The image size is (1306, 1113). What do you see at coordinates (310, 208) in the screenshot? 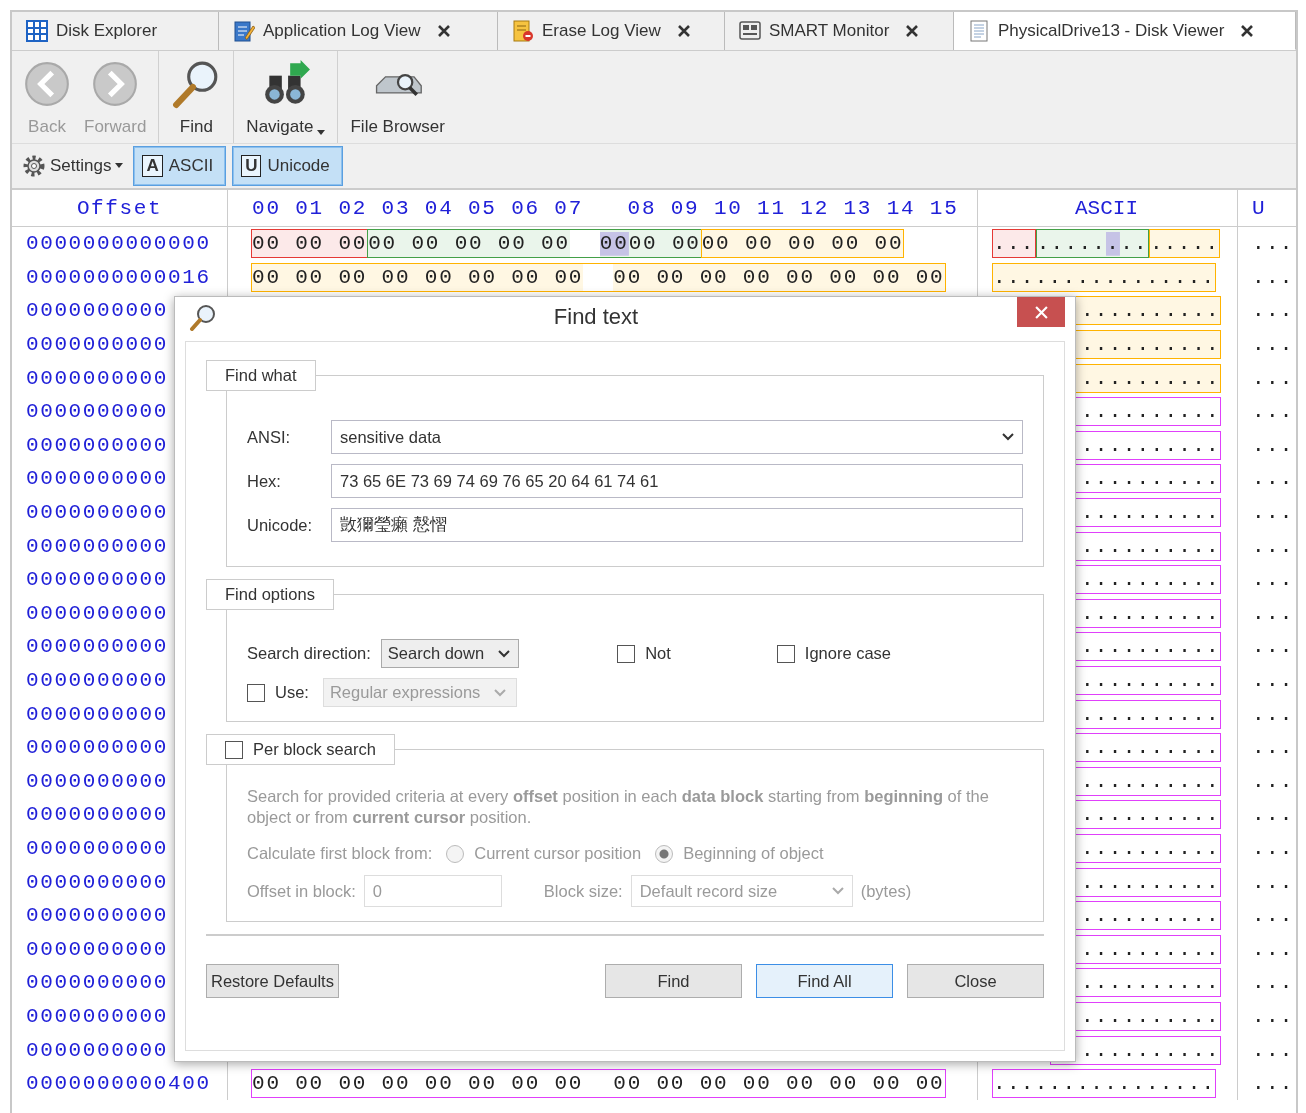
I see `column-header: 01` at bounding box center [310, 208].